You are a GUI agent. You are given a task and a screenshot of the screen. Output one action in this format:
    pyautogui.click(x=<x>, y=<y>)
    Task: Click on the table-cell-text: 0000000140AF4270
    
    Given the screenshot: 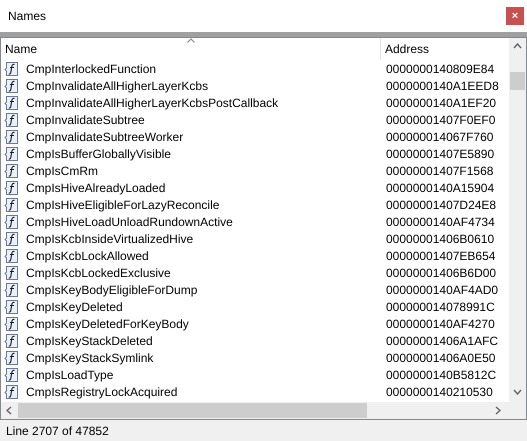 What is the action you would take?
    pyautogui.click(x=440, y=324)
    